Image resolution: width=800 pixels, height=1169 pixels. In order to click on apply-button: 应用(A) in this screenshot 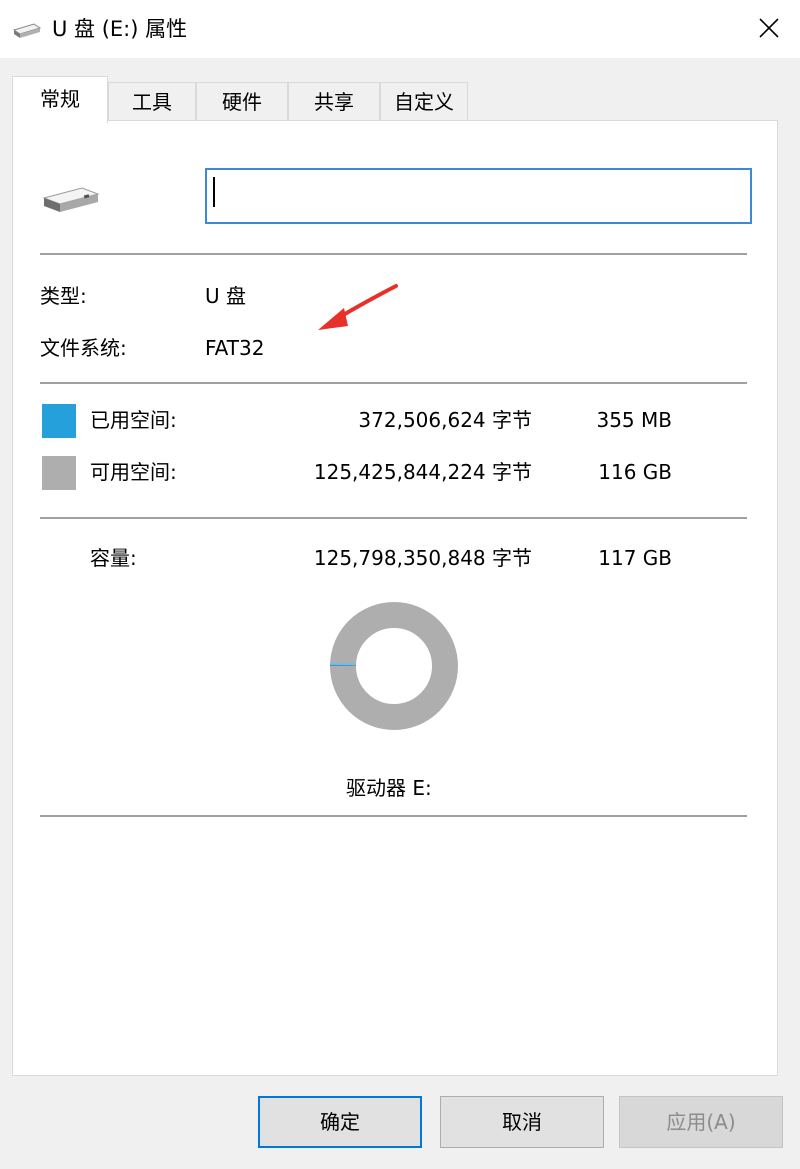, I will do `click(701, 1122)`.